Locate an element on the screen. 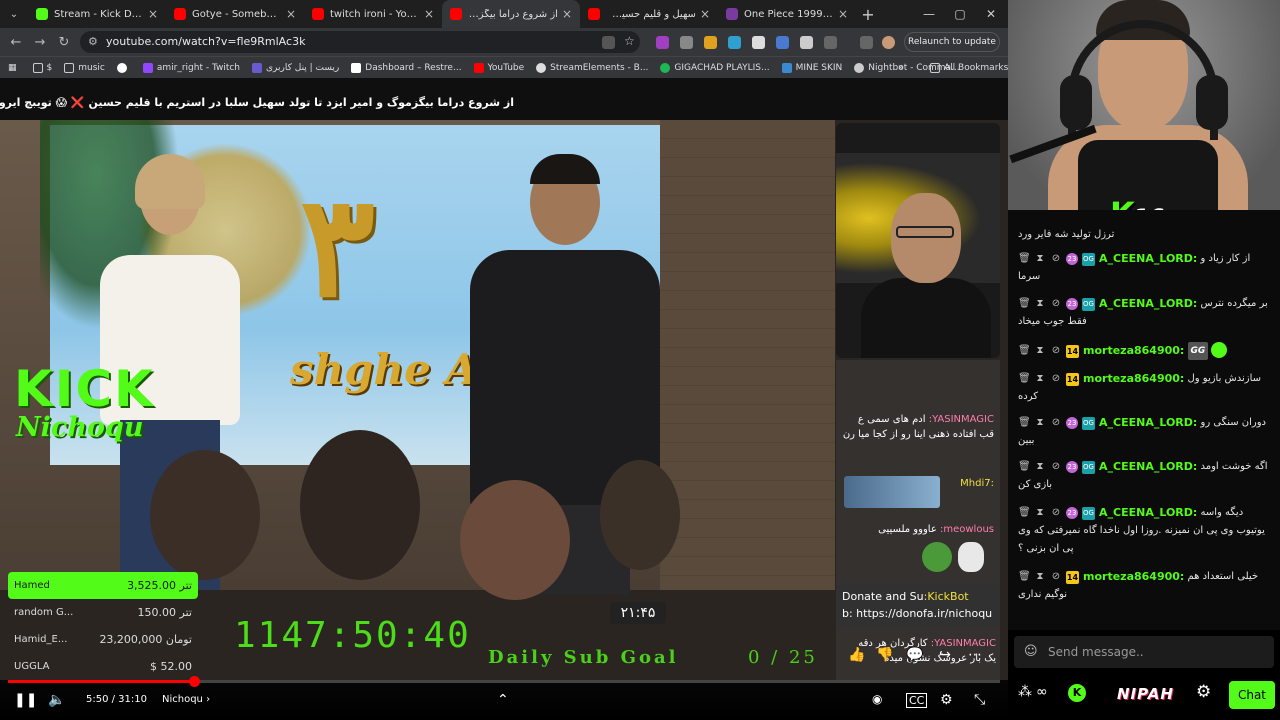  apps-icon: ▦ is located at coordinates (12, 68).